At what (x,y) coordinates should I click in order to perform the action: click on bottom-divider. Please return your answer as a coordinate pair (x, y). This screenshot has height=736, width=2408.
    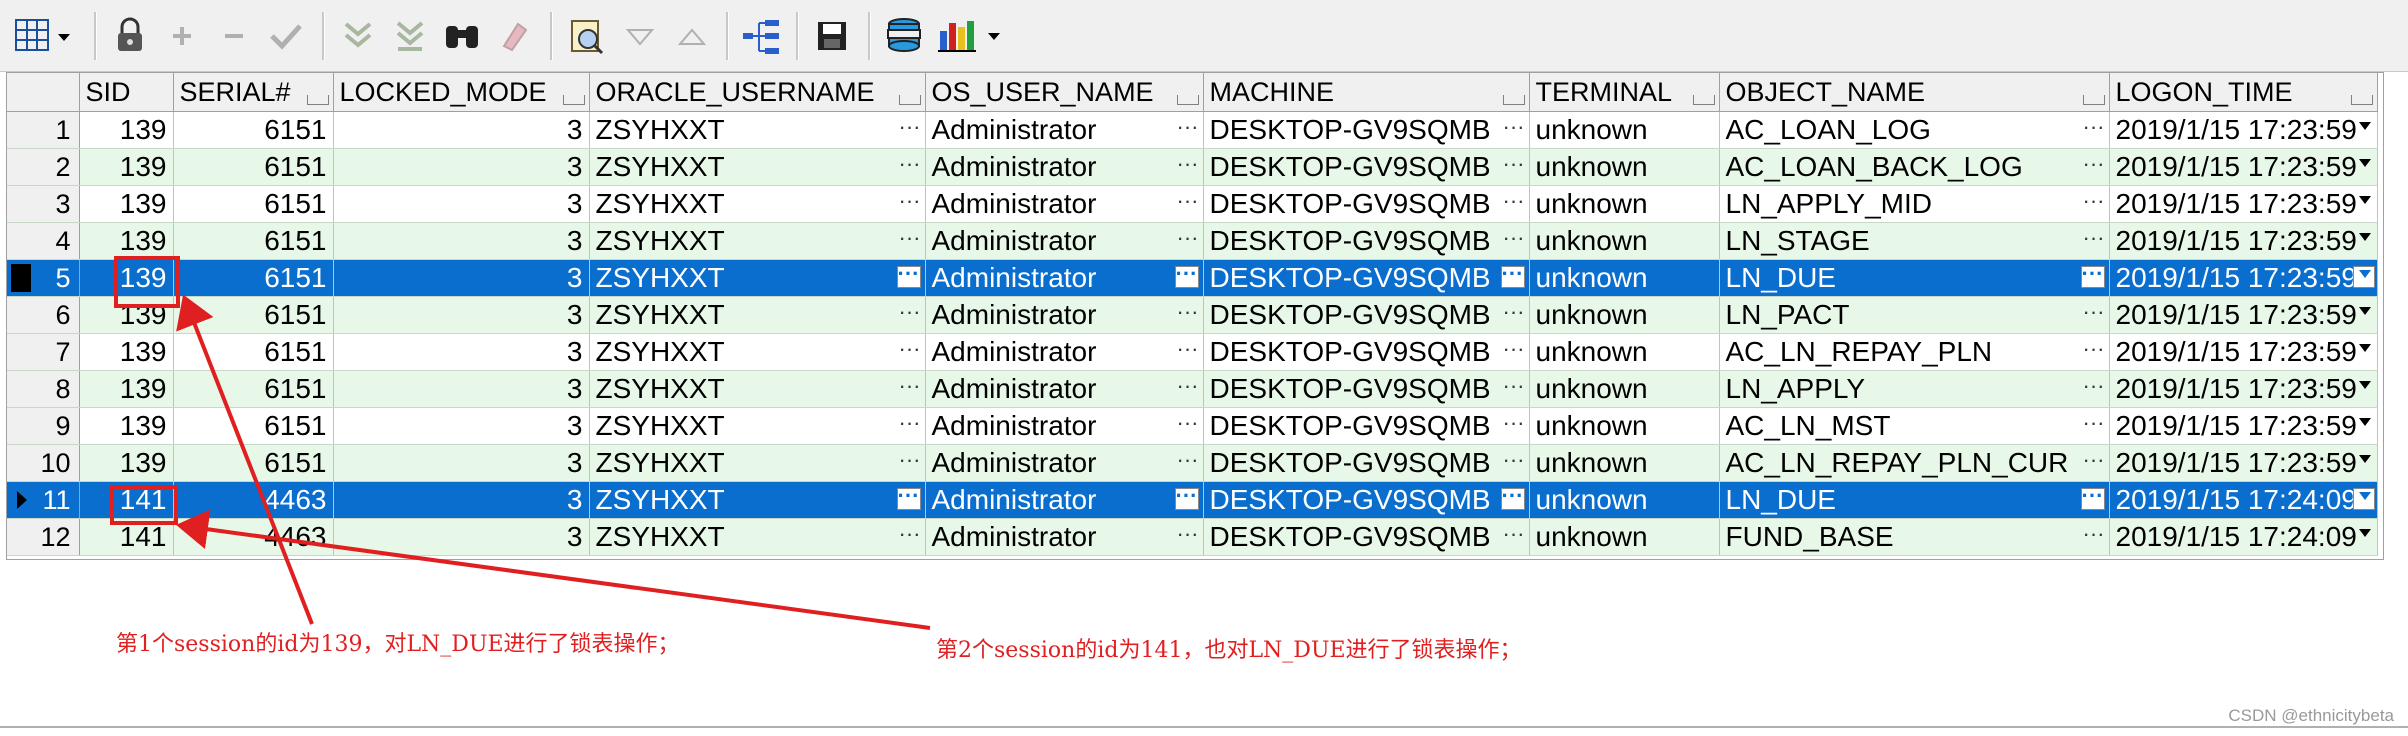
    Looking at the image, I should click on (1204, 727).